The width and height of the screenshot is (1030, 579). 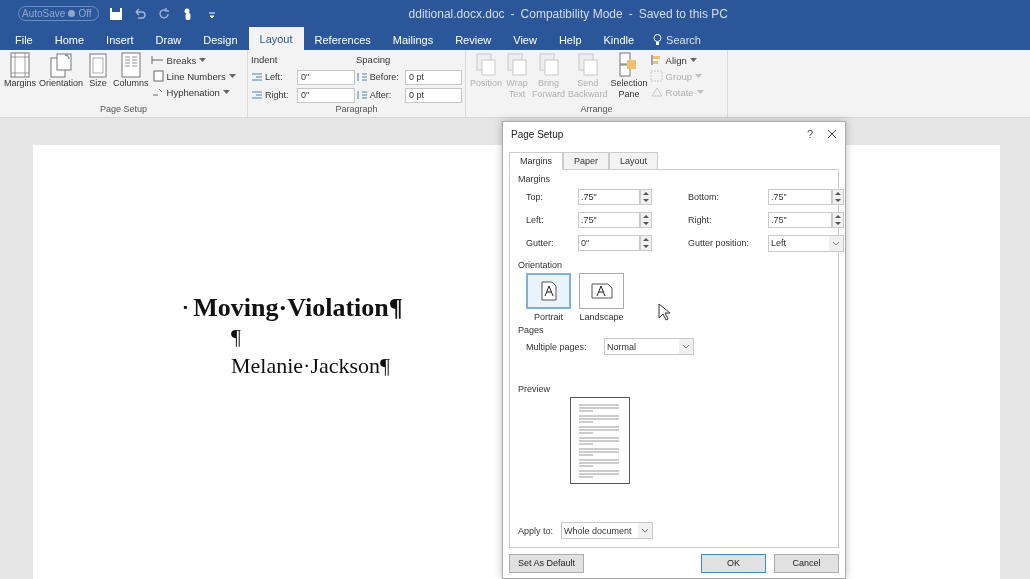 I want to click on ribbon-tab: Mailings, so click(x=413, y=40).